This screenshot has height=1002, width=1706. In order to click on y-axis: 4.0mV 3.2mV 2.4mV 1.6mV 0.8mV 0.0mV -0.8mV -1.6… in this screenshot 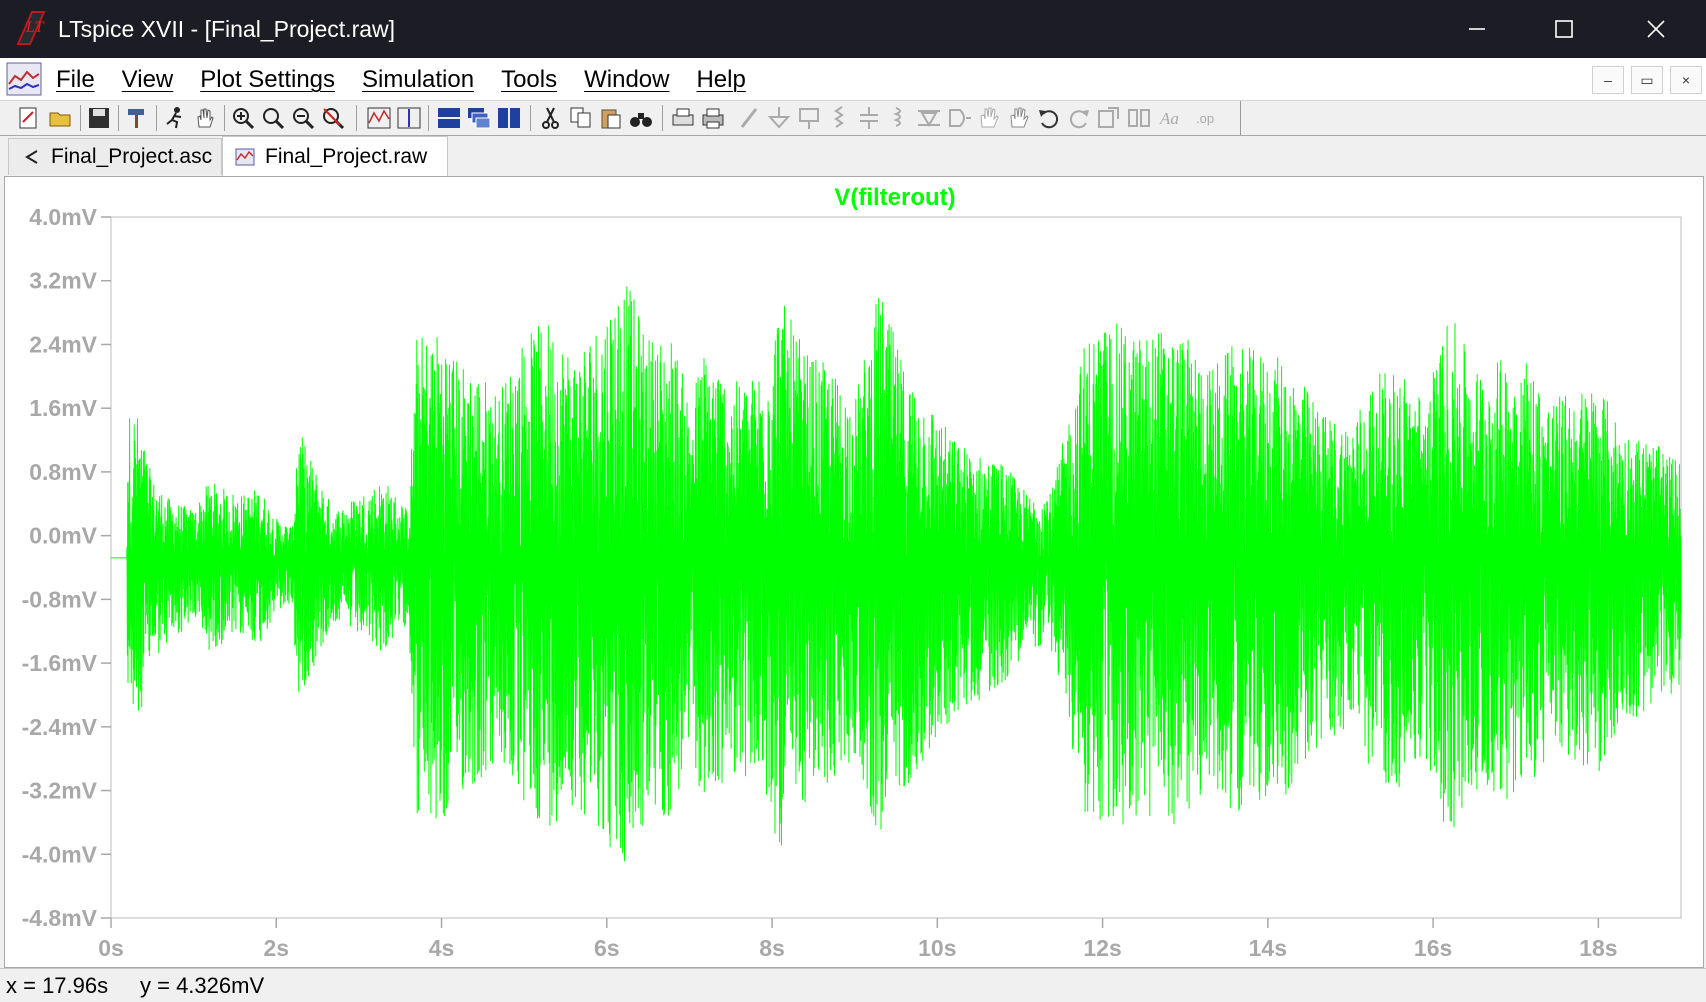, I will do `click(66, 567)`.